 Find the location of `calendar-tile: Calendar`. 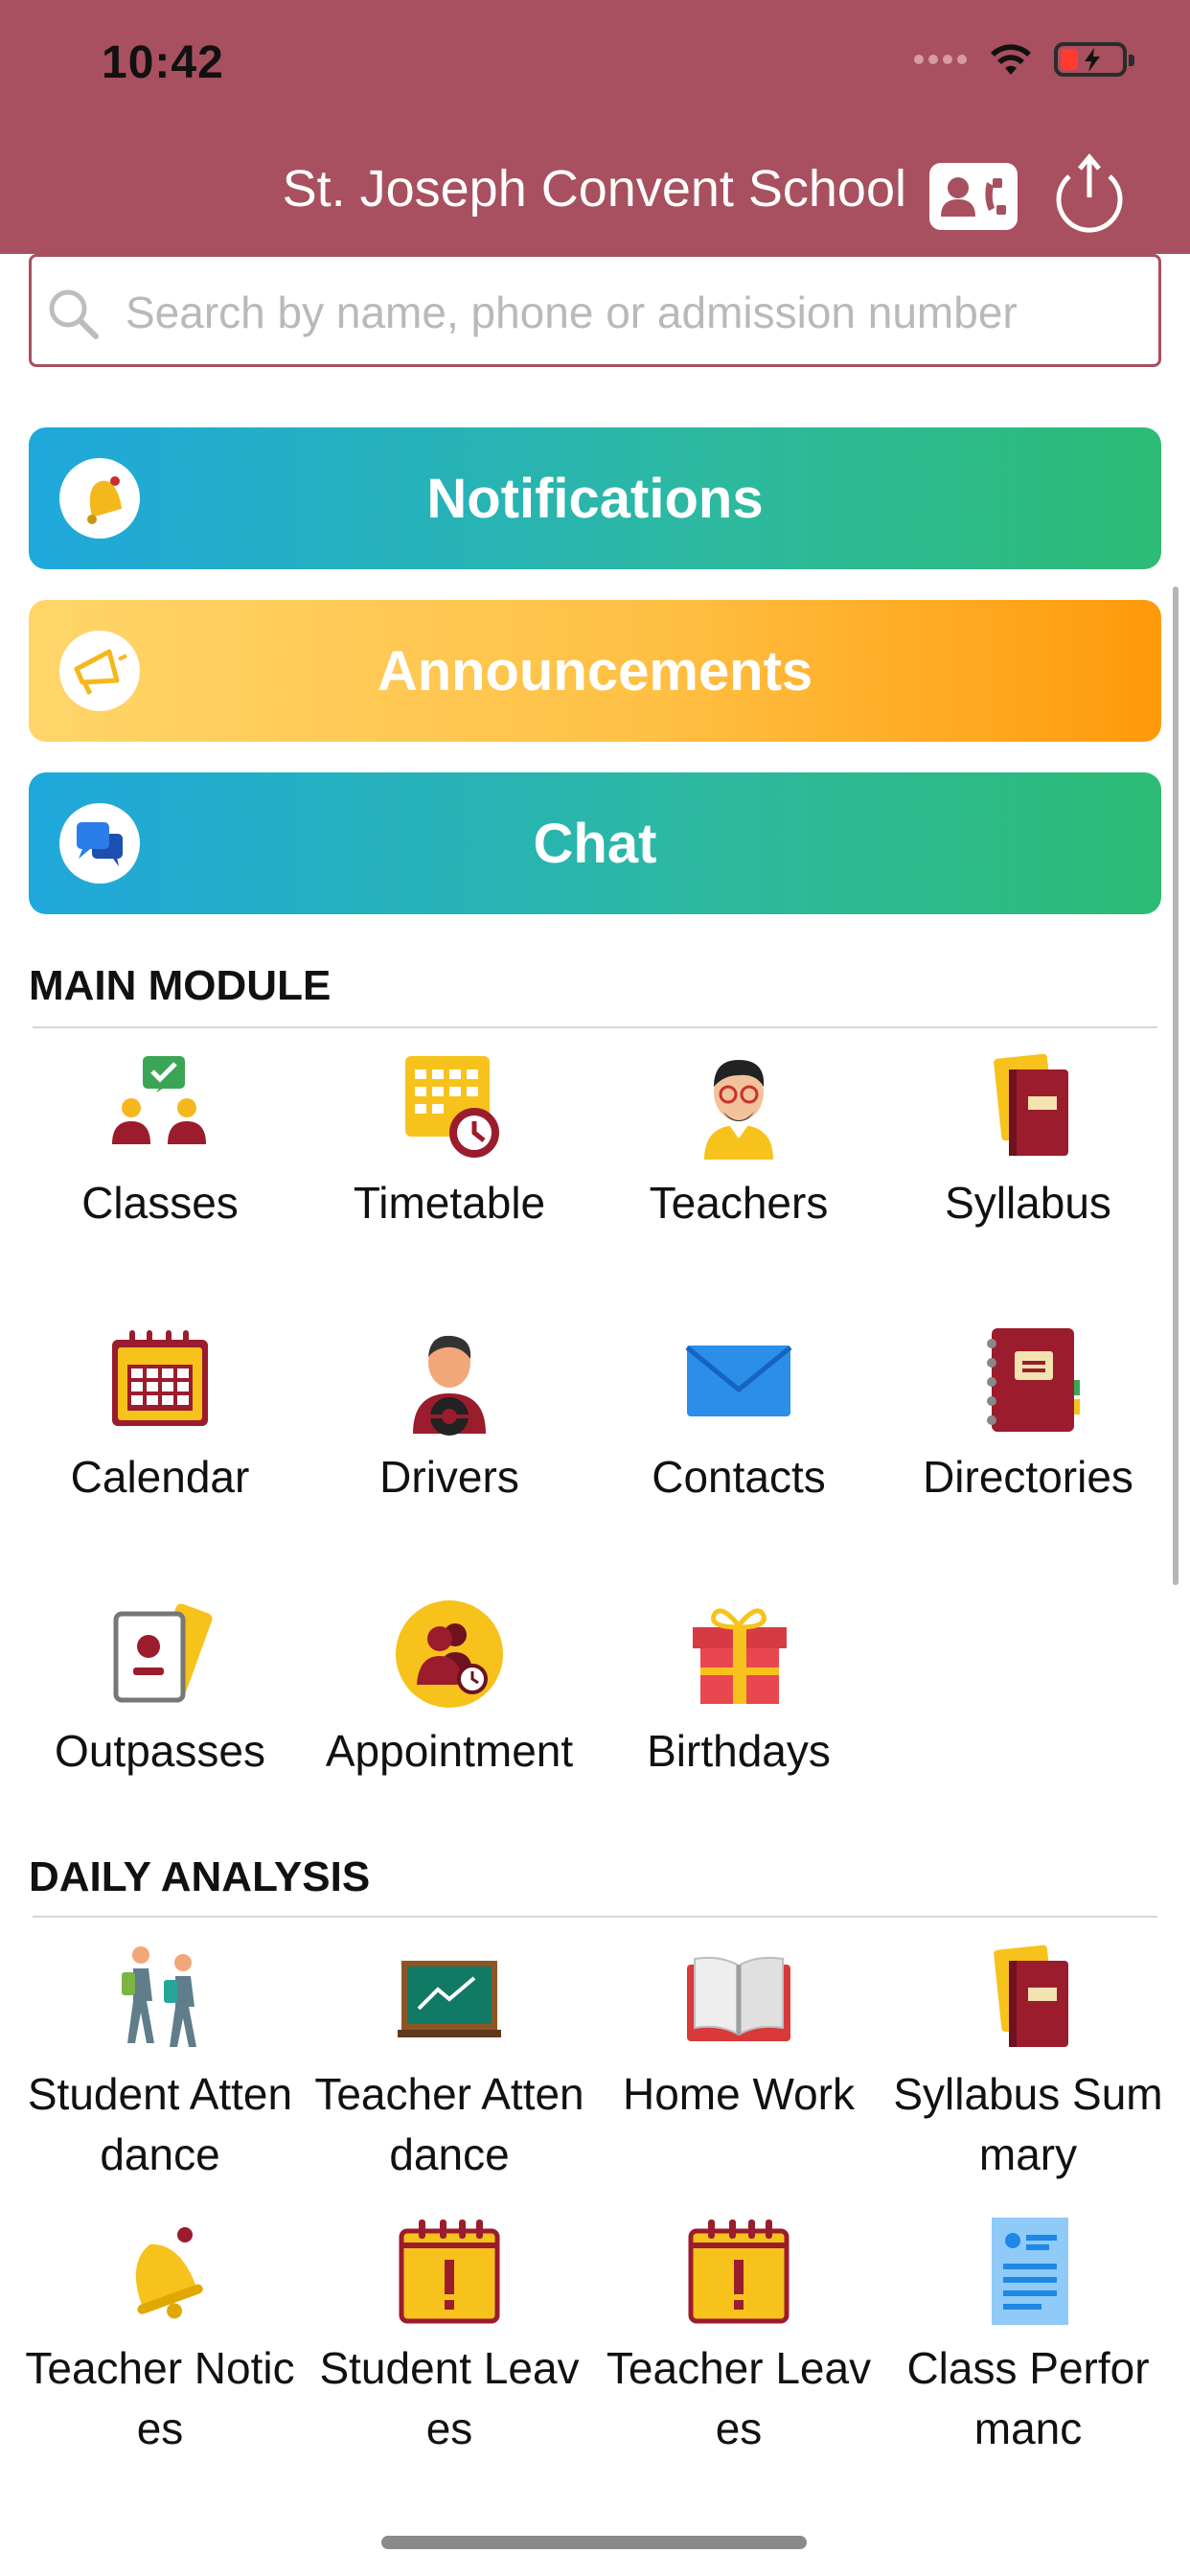

calendar-tile: Calendar is located at coordinates (160, 1414).